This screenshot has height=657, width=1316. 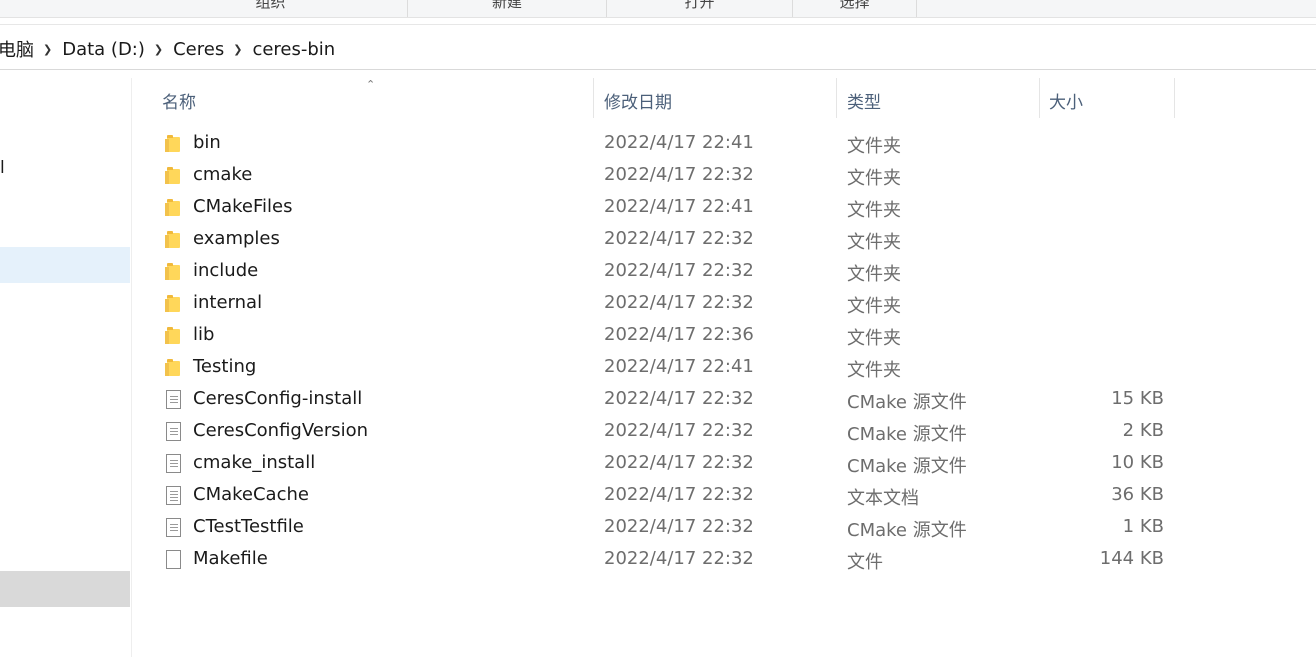 I want to click on file-row: lib 2022/4/17 22:36 文件夹, so click(x=658, y=336).